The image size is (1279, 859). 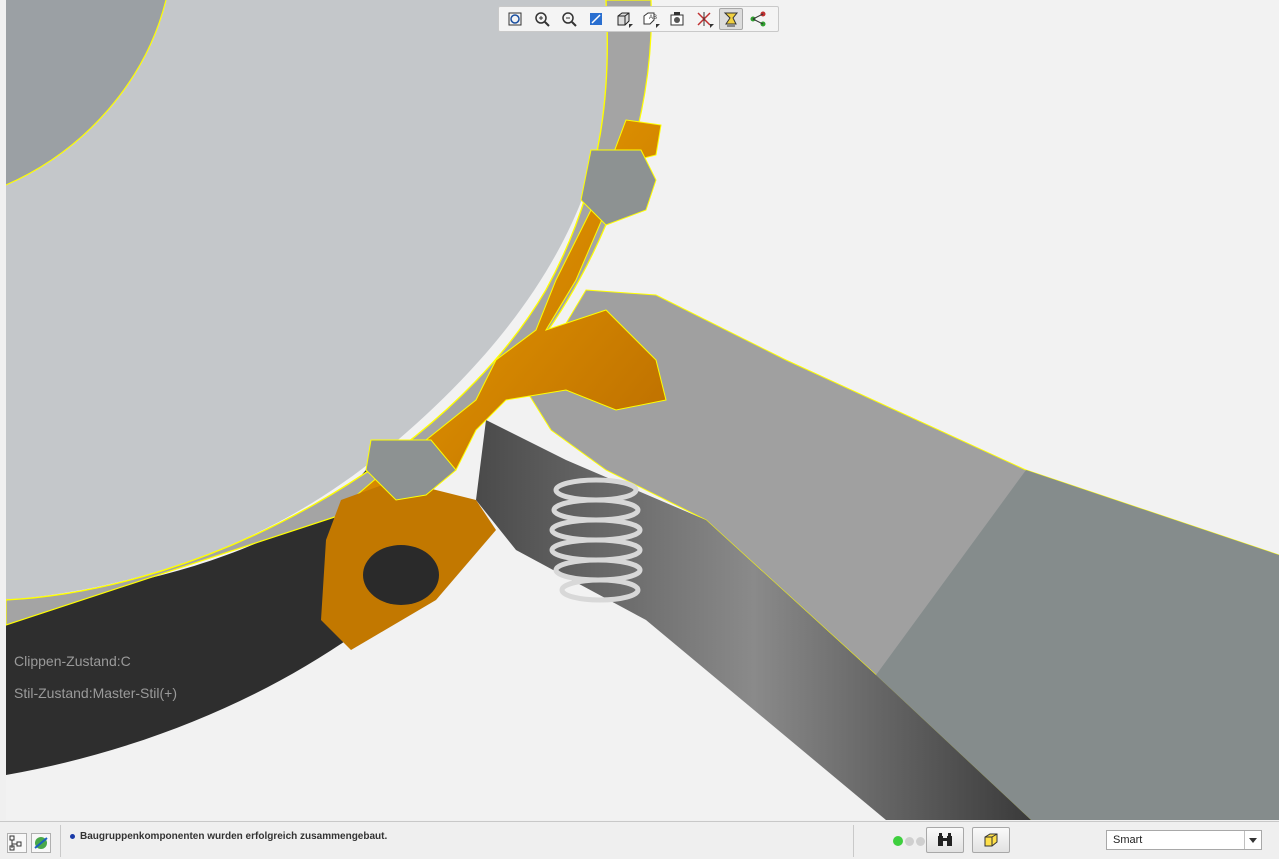 I want to click on selection-filter-button, so click(x=991, y=840).